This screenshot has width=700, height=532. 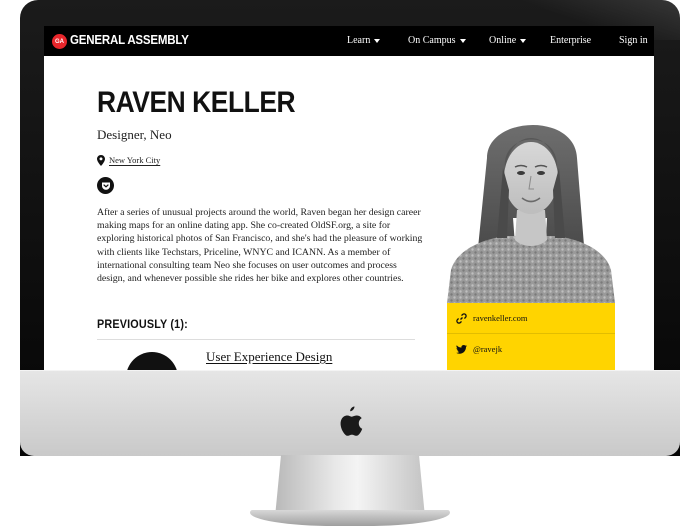 What do you see at coordinates (350, 486) in the screenshot?
I see `imac-stand` at bounding box center [350, 486].